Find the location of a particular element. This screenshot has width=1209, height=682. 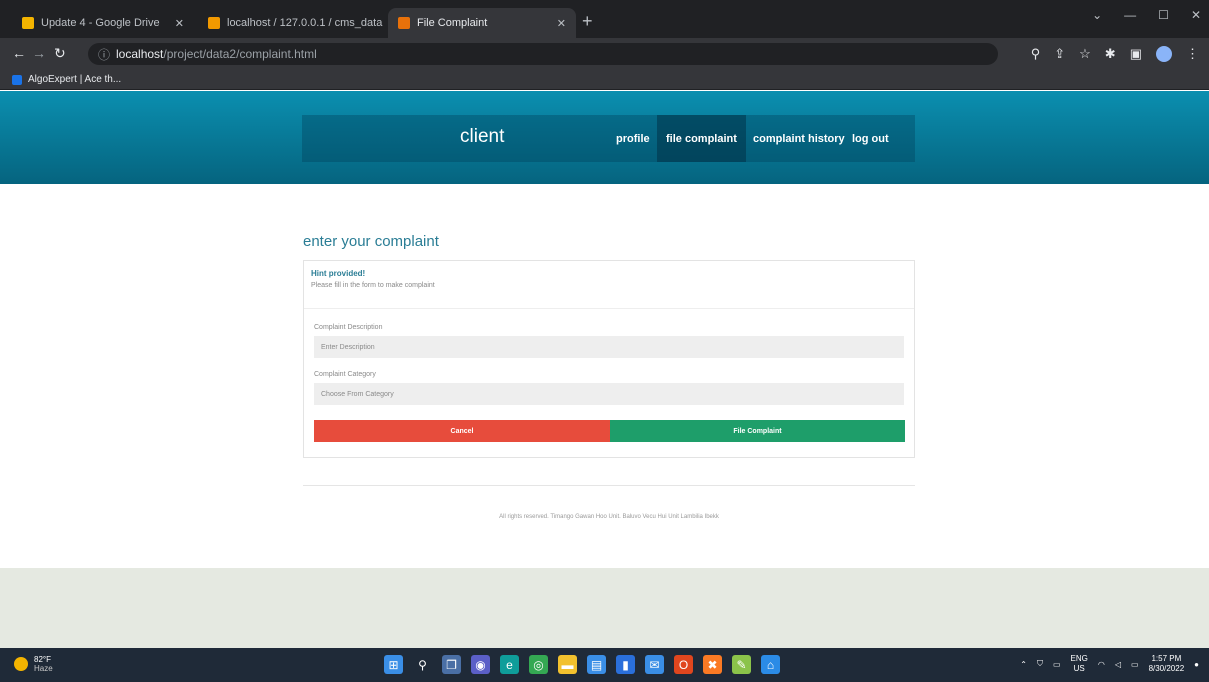

maximize-icon: ☐ is located at coordinates (1163, 15).